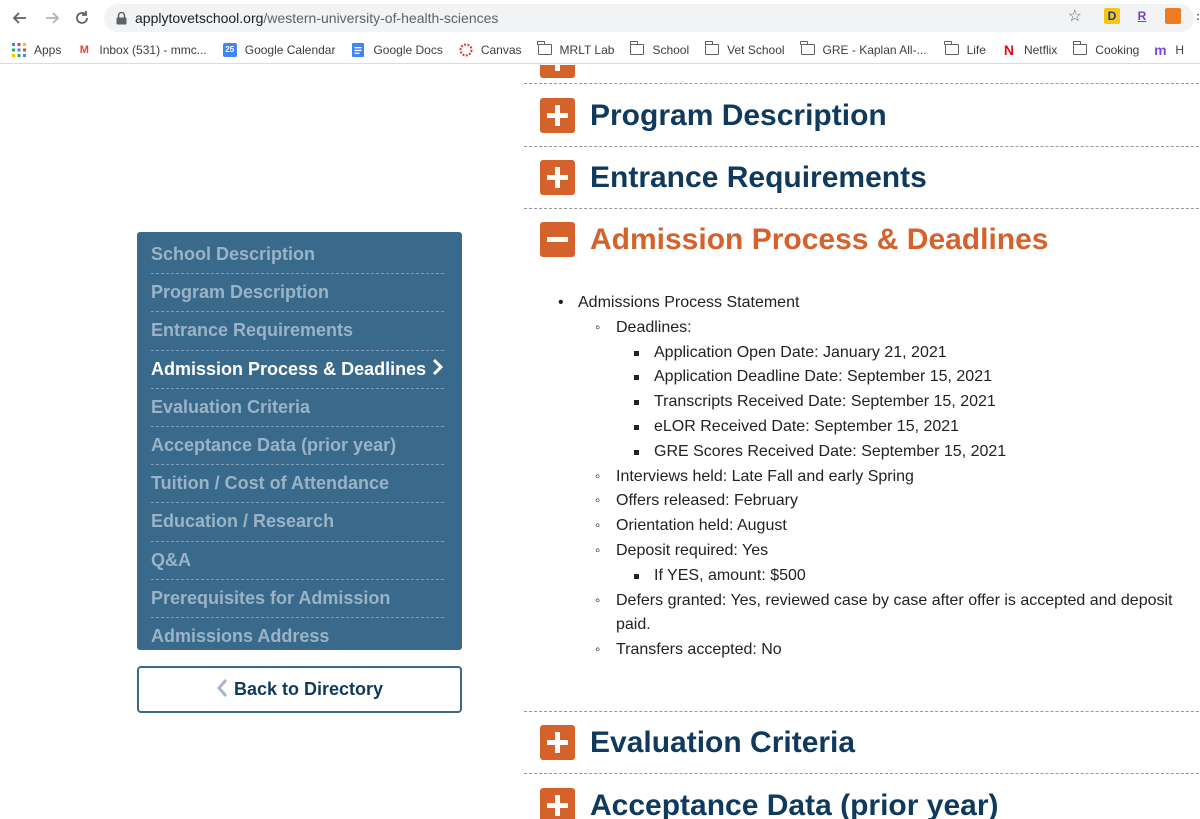  Describe the element at coordinates (297, 255) in the screenshot. I see `sidebar-item-school-description: School Description` at that location.